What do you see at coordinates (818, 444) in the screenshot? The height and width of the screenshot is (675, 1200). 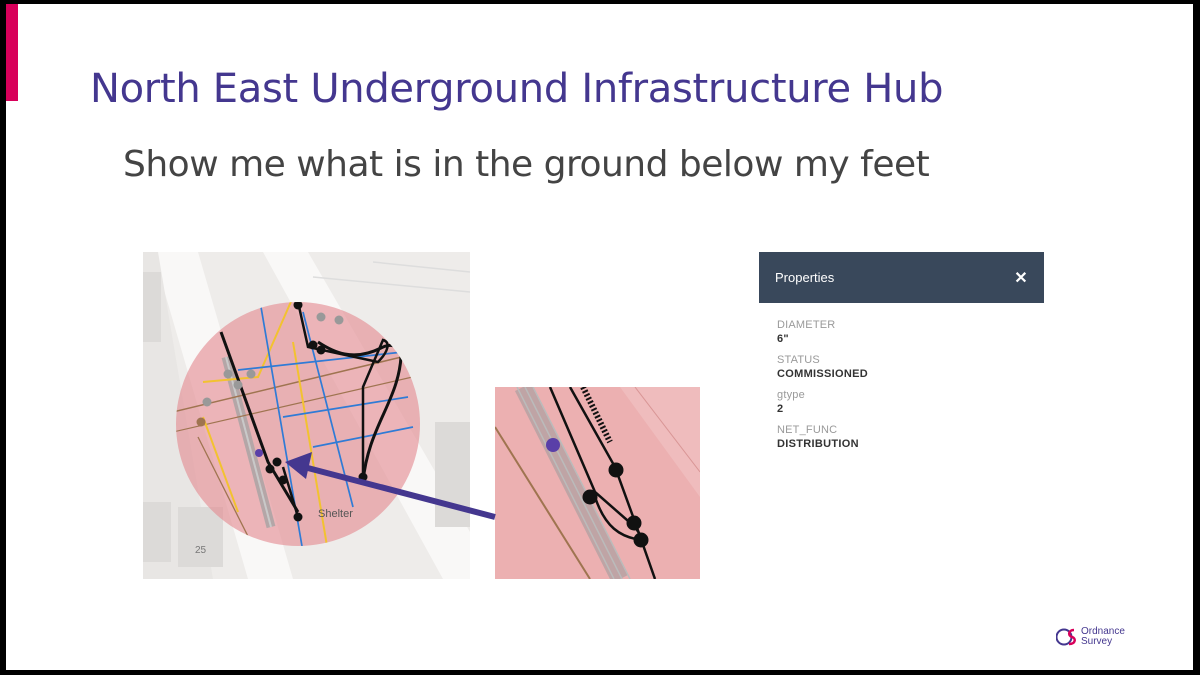 I see `property-value: DISTRIBUTION` at bounding box center [818, 444].